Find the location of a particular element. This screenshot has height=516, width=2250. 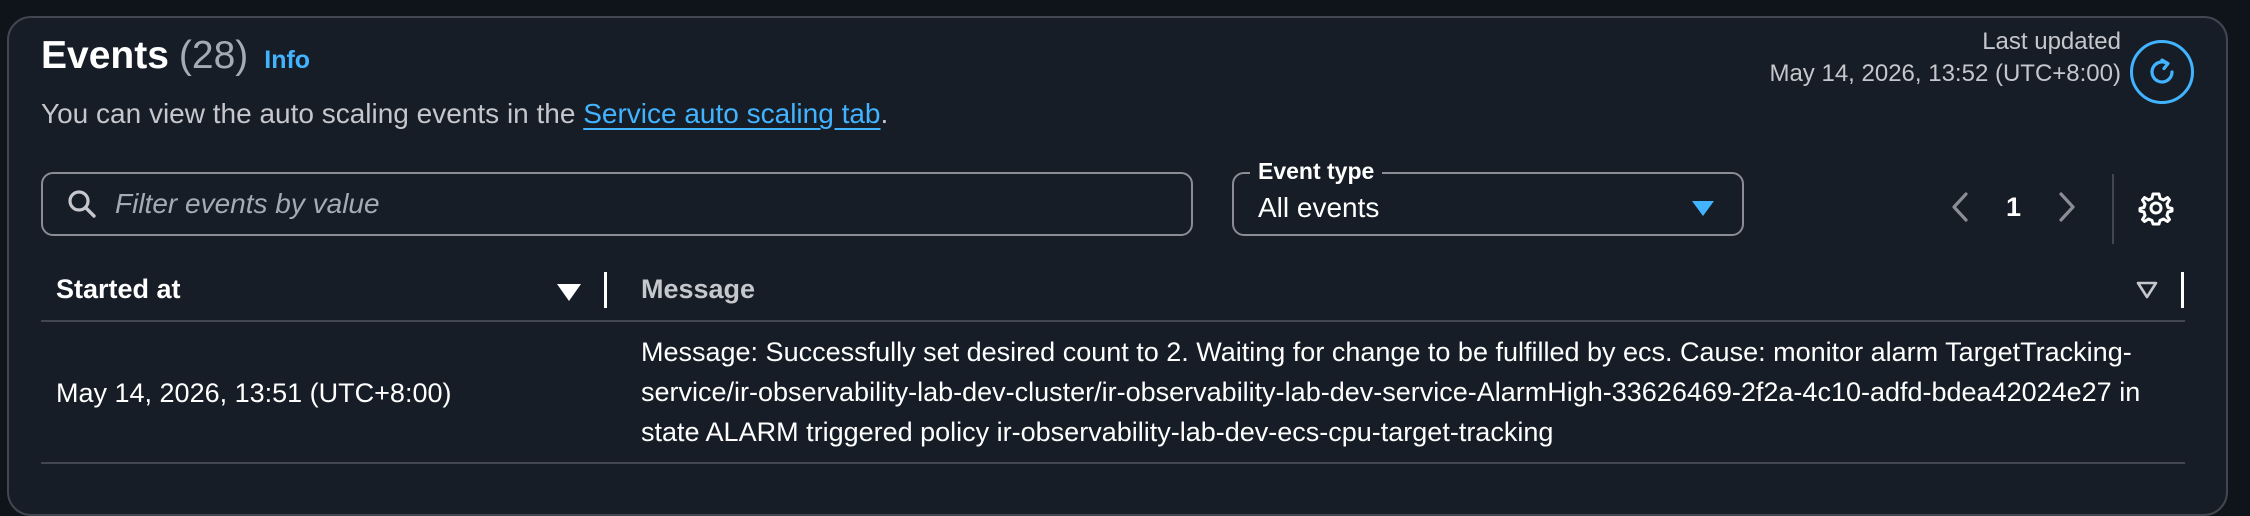

column-started-at: Started at is located at coordinates (118, 289).